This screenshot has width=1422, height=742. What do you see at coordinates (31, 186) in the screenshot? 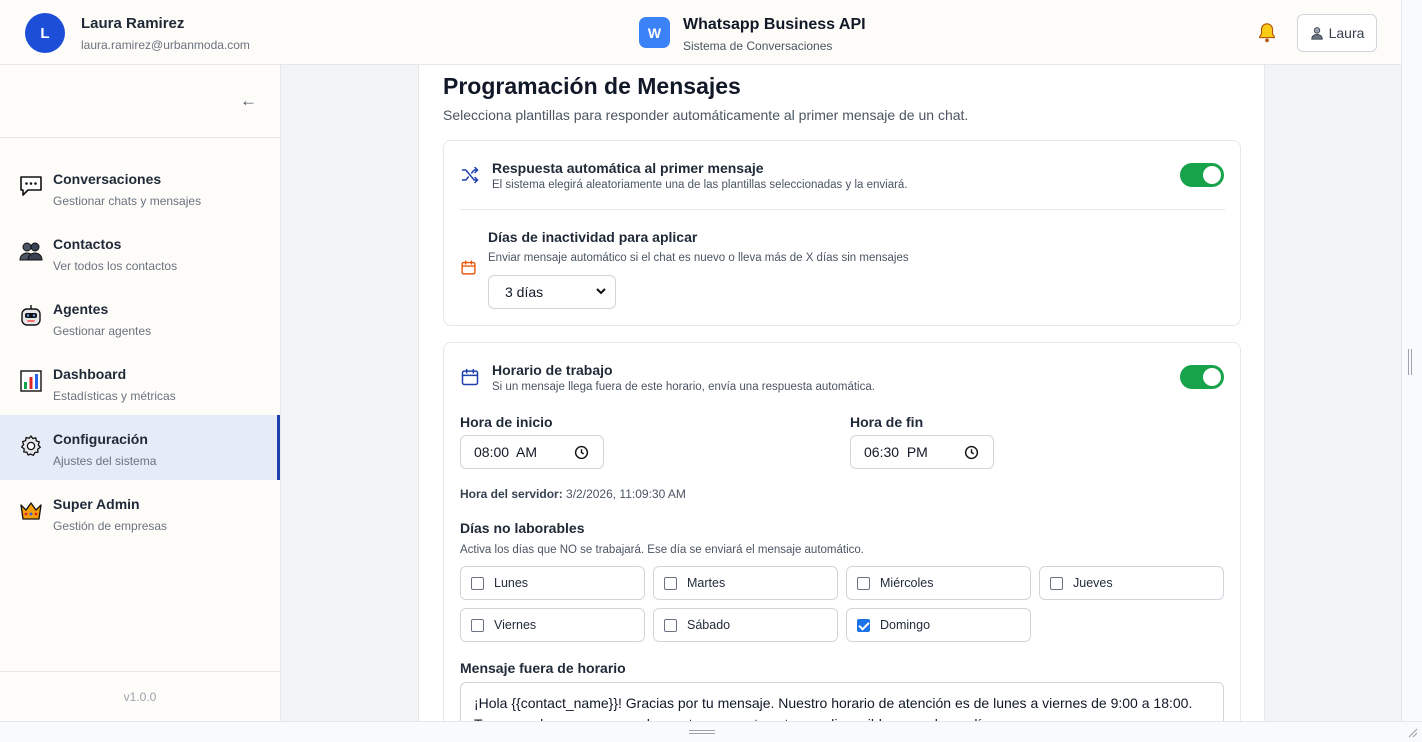
I see `speech-bubble-icon` at bounding box center [31, 186].